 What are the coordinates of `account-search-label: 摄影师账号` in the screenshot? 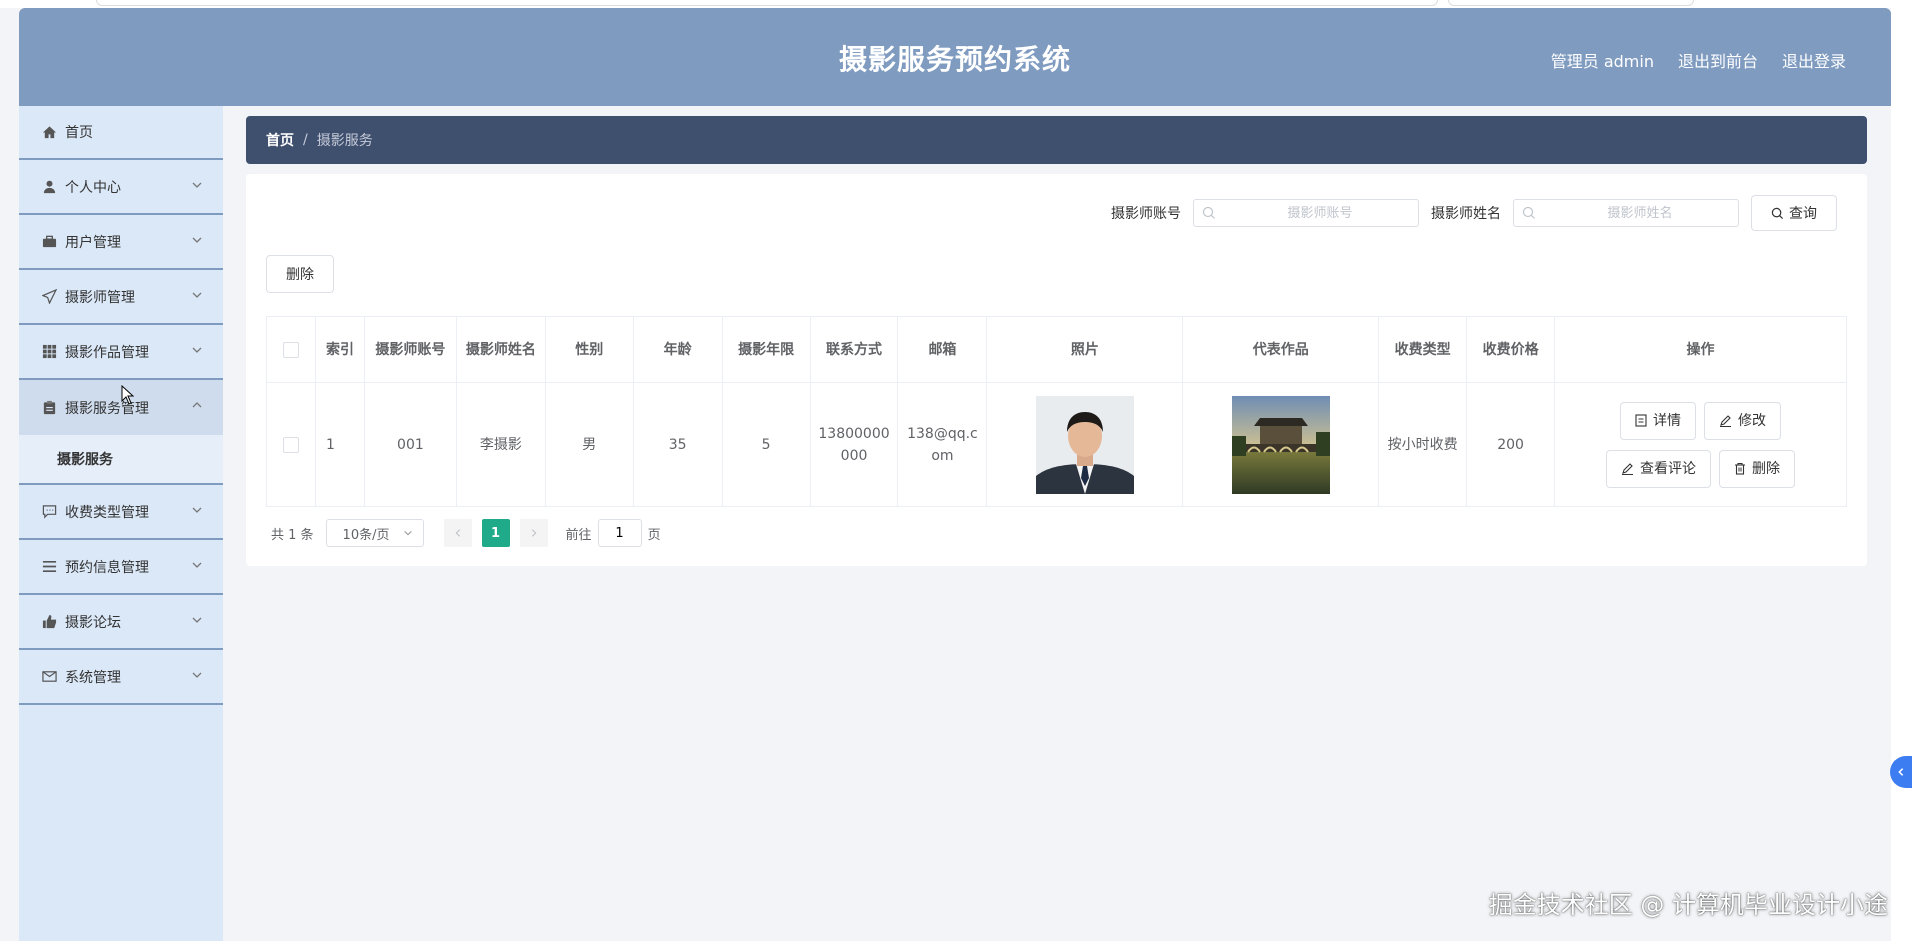 It's located at (1146, 214).